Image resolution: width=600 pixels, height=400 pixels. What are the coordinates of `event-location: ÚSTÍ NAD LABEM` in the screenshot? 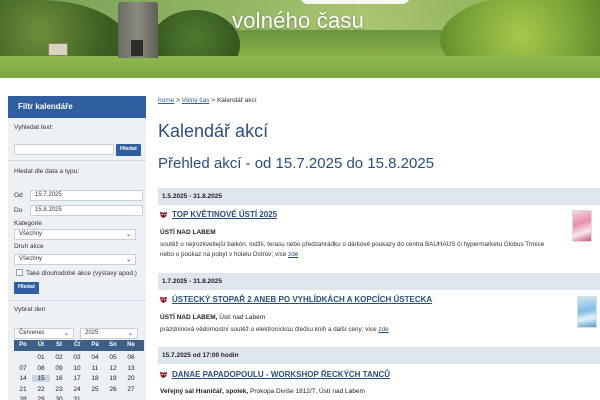 It's located at (188, 232).